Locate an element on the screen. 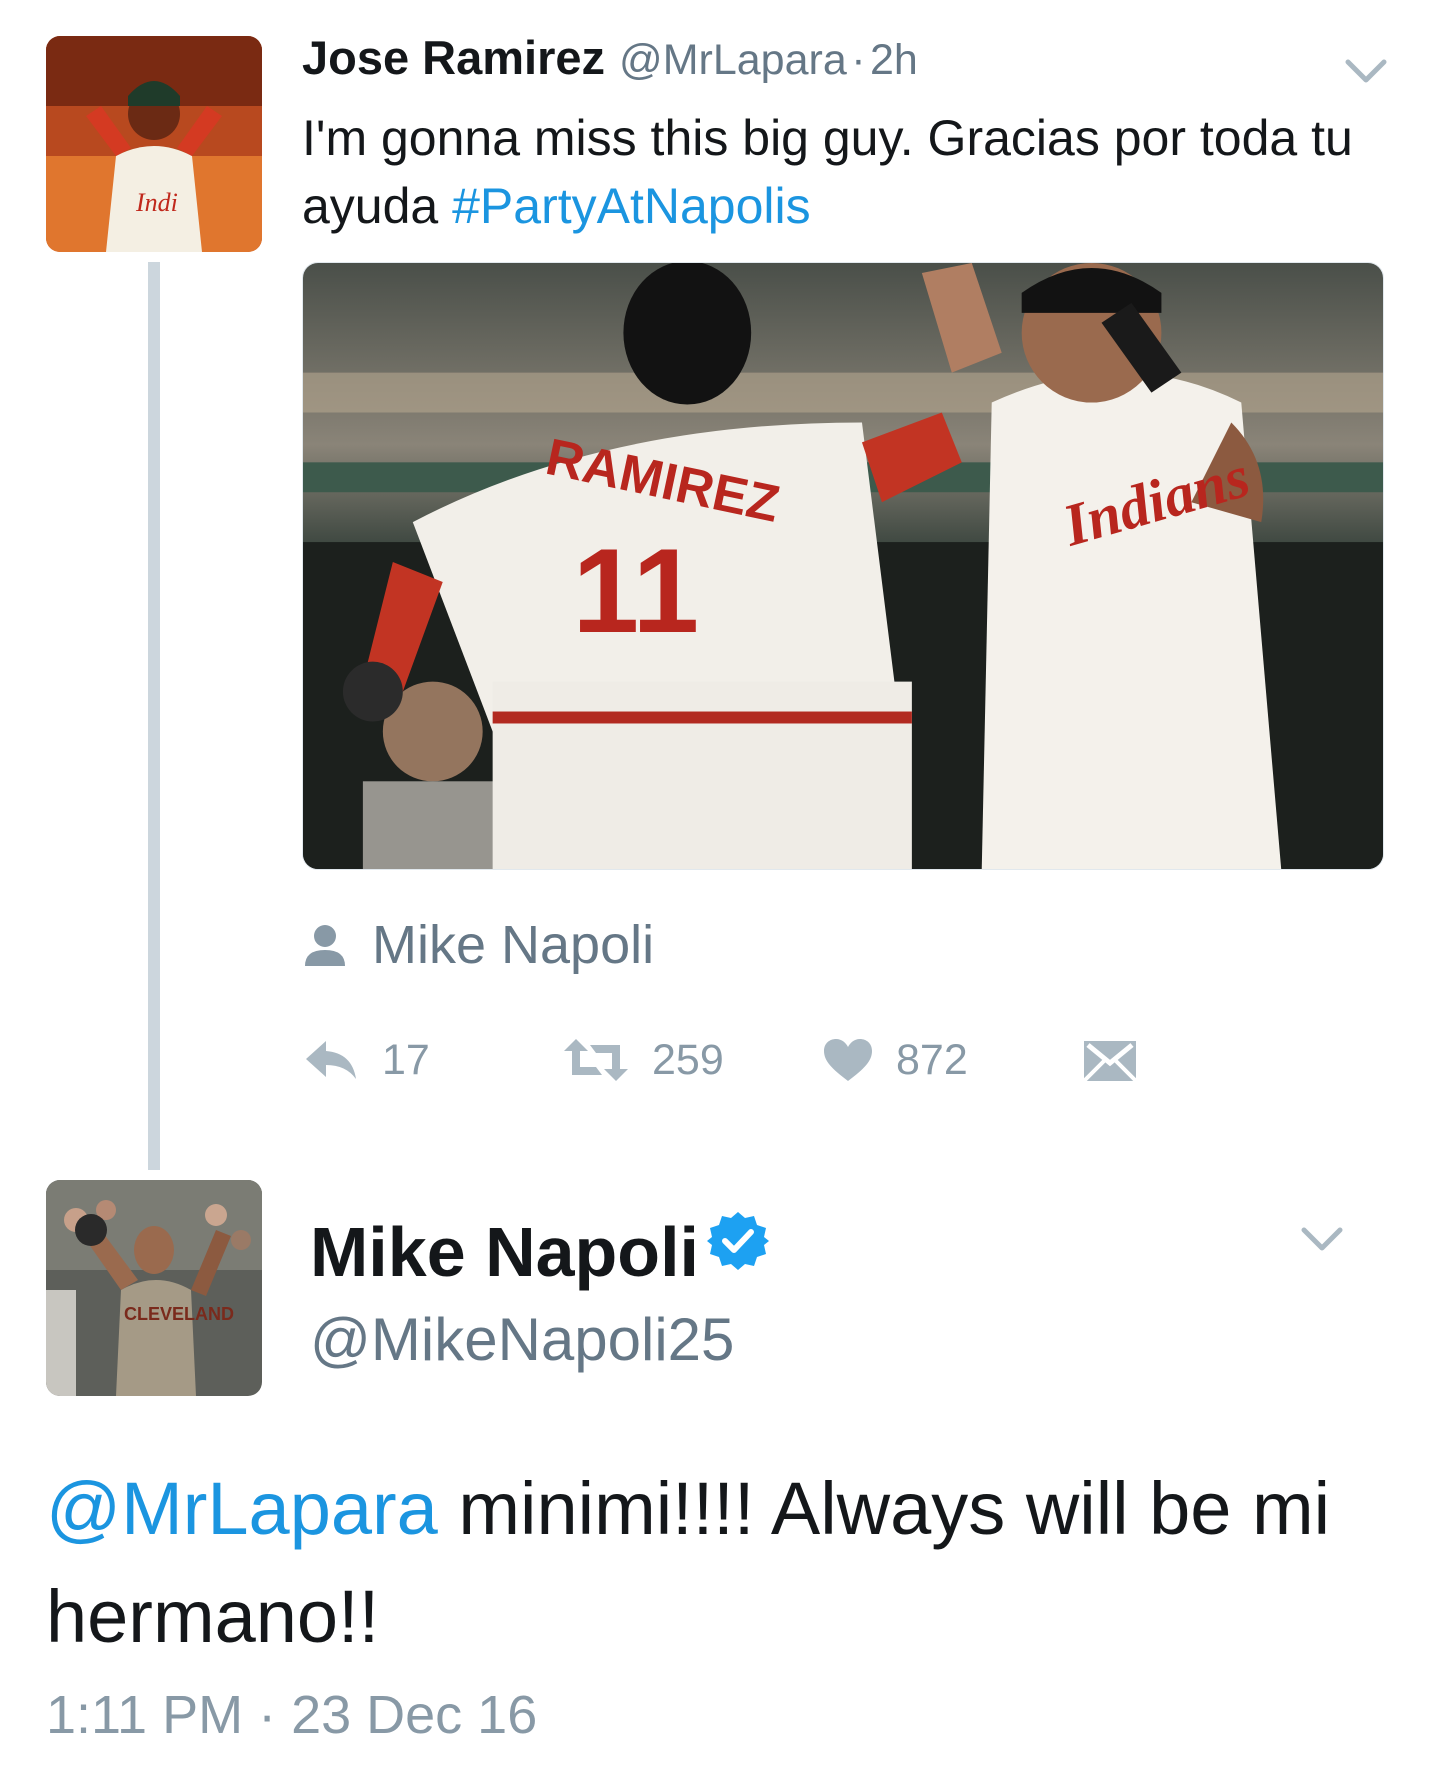 This screenshot has height=1779, width=1439. tagged-user-name: Mike Napoli is located at coordinates (513, 945).